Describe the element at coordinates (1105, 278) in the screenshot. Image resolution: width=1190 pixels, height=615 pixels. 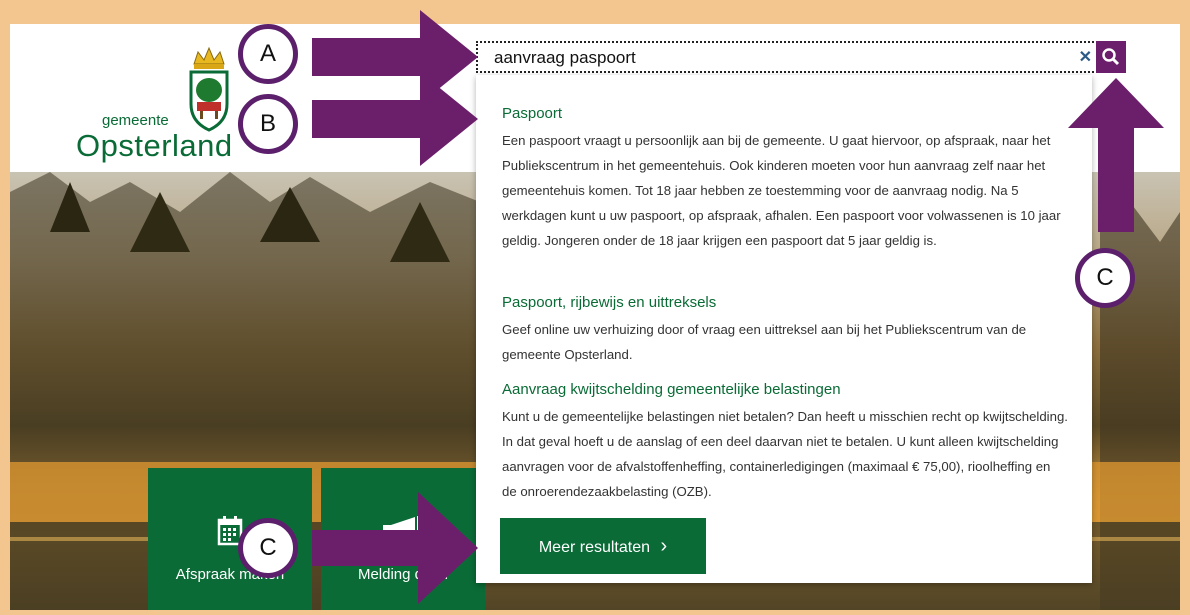
I see `annotation-c-top: C` at that location.